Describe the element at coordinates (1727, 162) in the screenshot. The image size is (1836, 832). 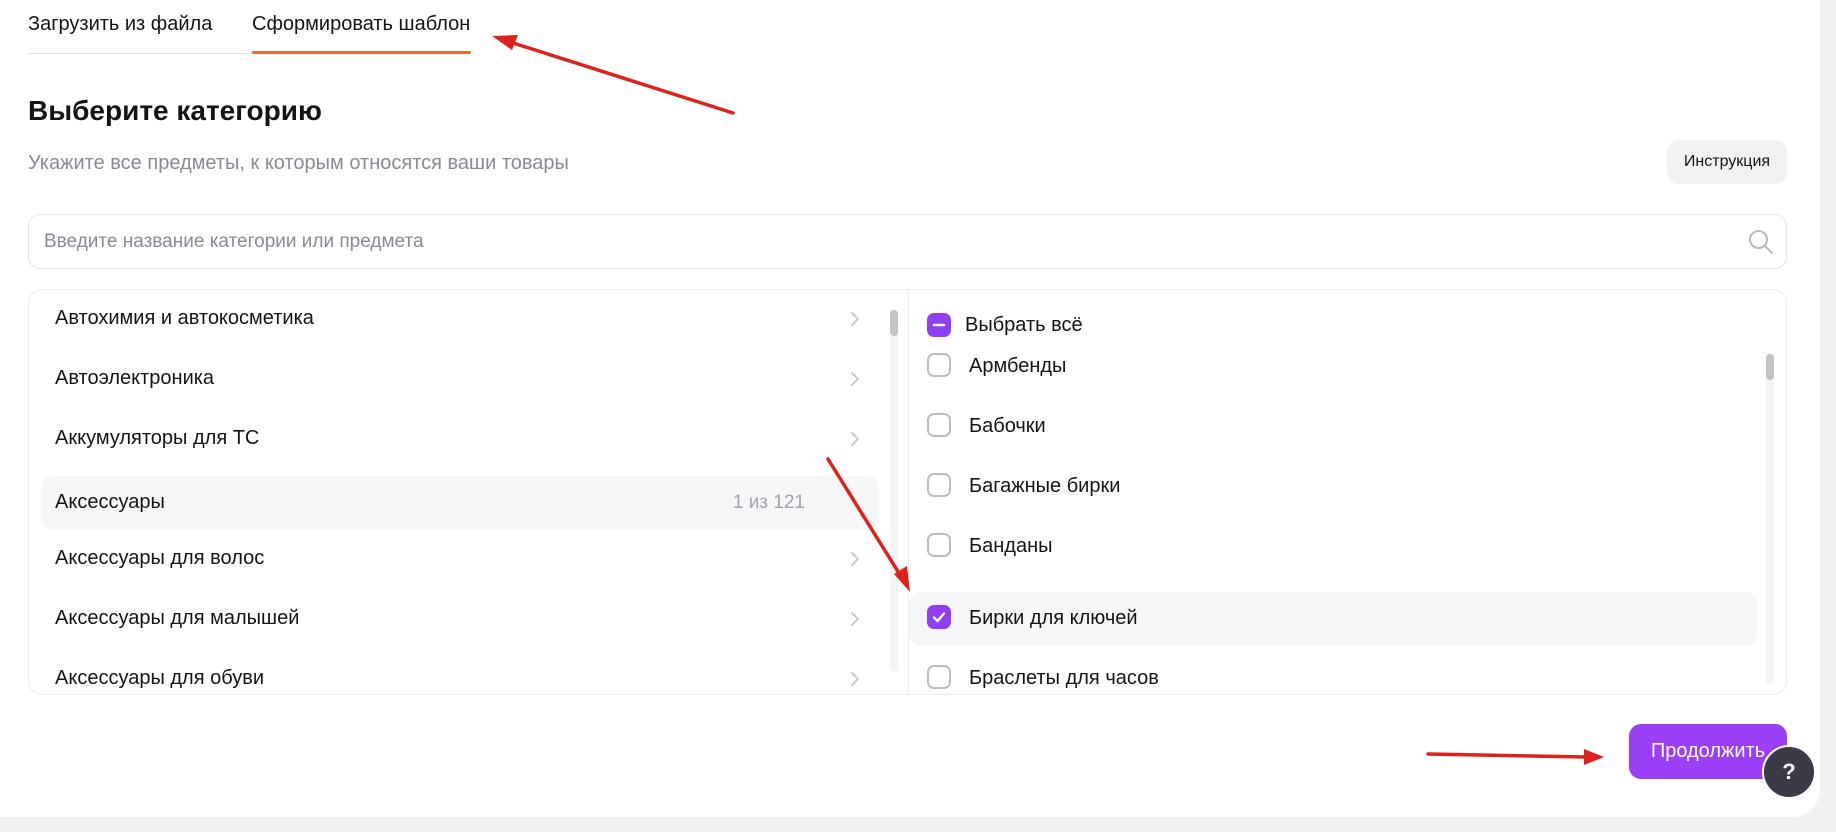
I see `instruction-button: Инструкция` at that location.